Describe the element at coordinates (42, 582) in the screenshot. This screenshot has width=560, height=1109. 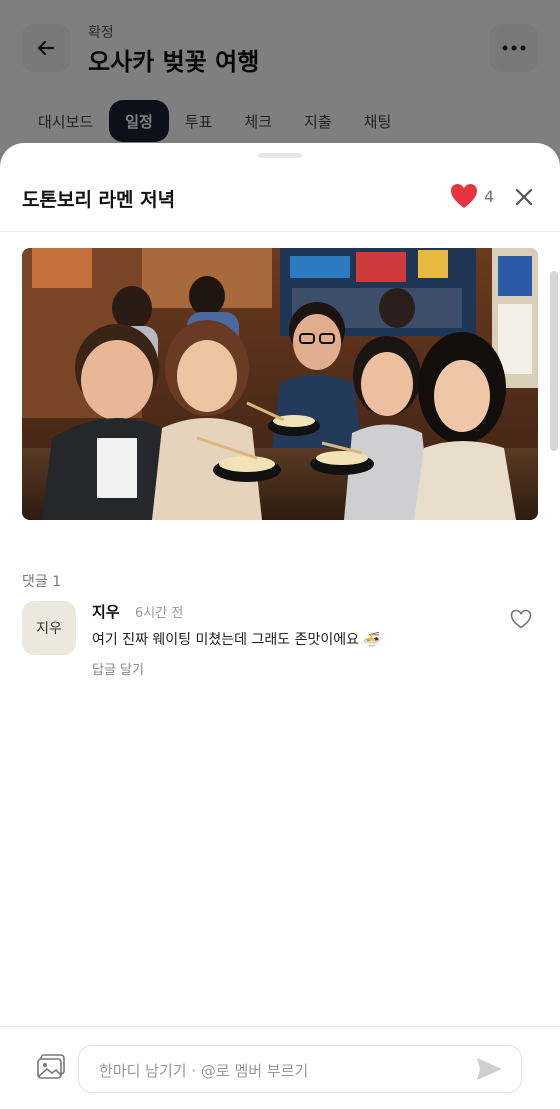
I see `comments-header: 댓글 1` at that location.